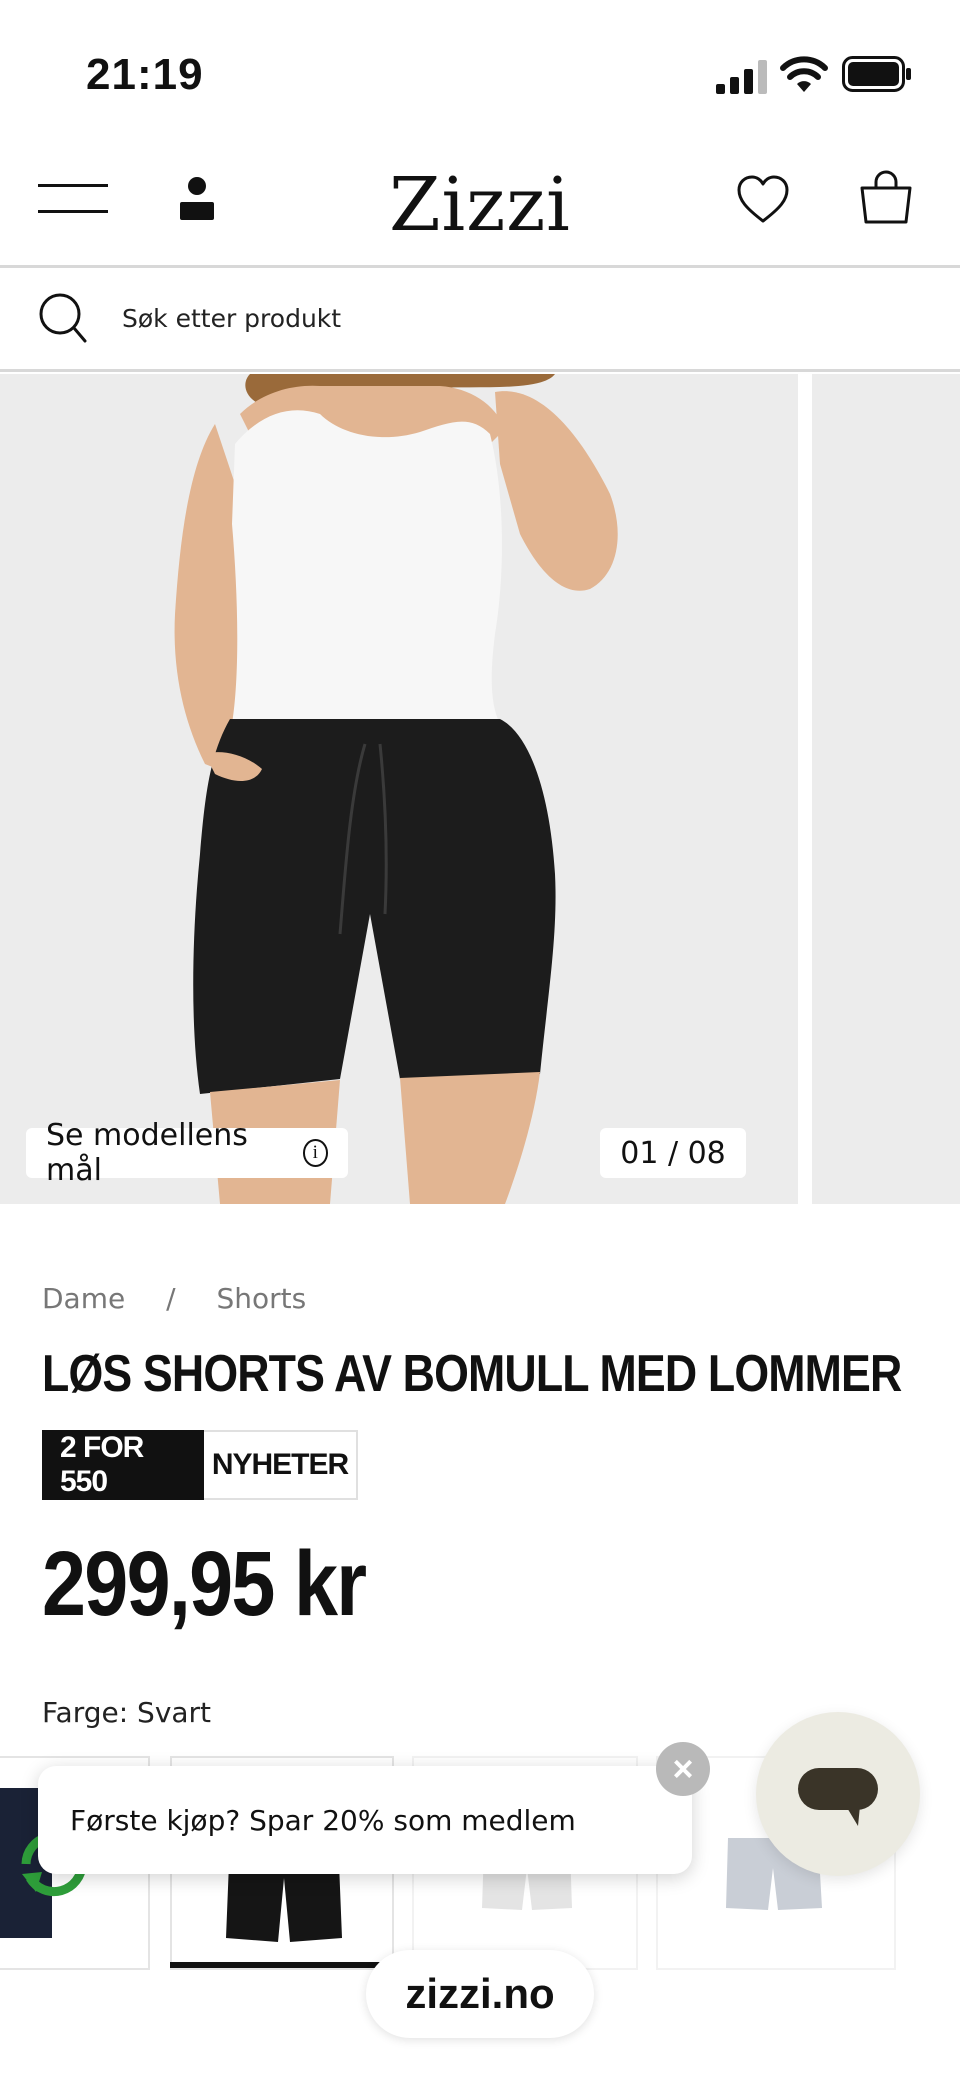  Describe the element at coordinates (315, 1153) in the screenshot. I see `info-icon: i` at that location.